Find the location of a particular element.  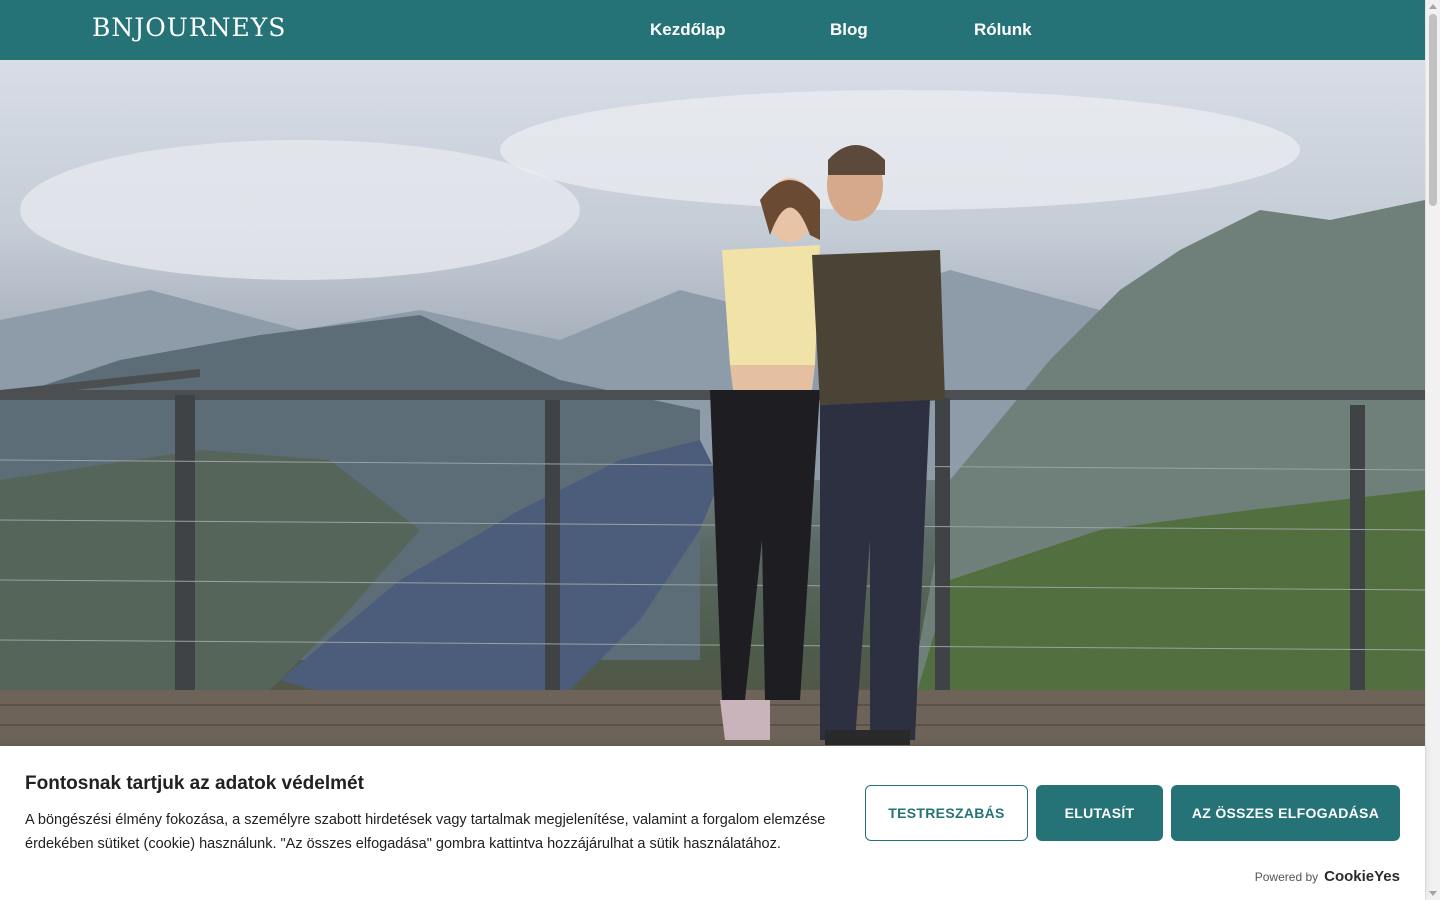

top-navbar: BNJOURNEYS Kezdőlap Blog Rólunk is located at coordinates (712, 30).